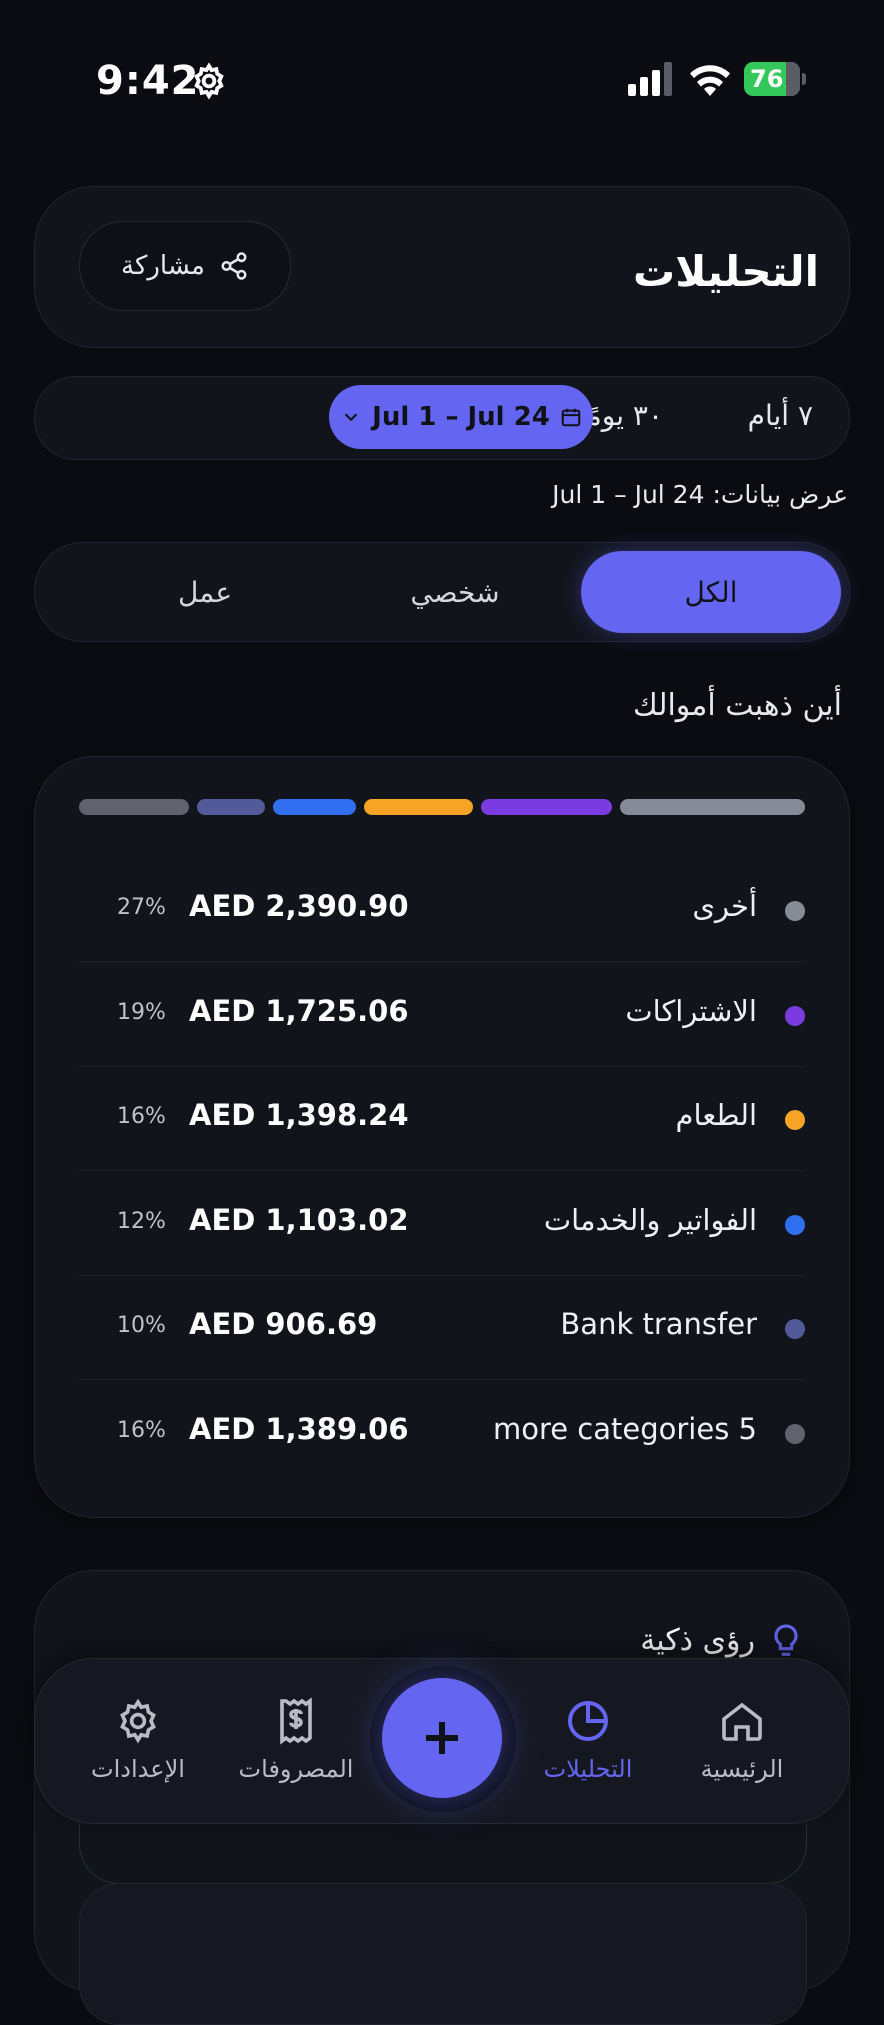 This screenshot has width=884, height=2025. What do you see at coordinates (234, 266) in the screenshot?
I see `share-icon` at bounding box center [234, 266].